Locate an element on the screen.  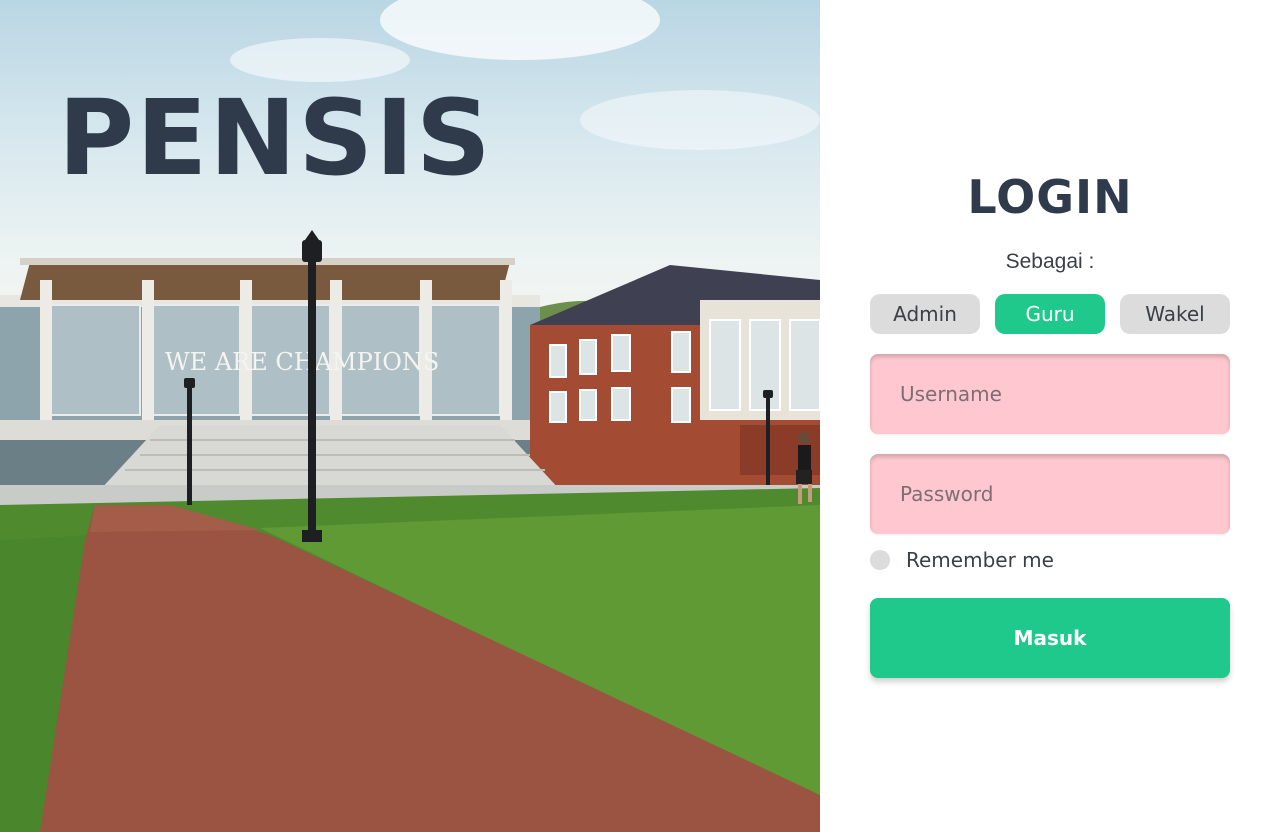
password-input is located at coordinates (1050, 494).